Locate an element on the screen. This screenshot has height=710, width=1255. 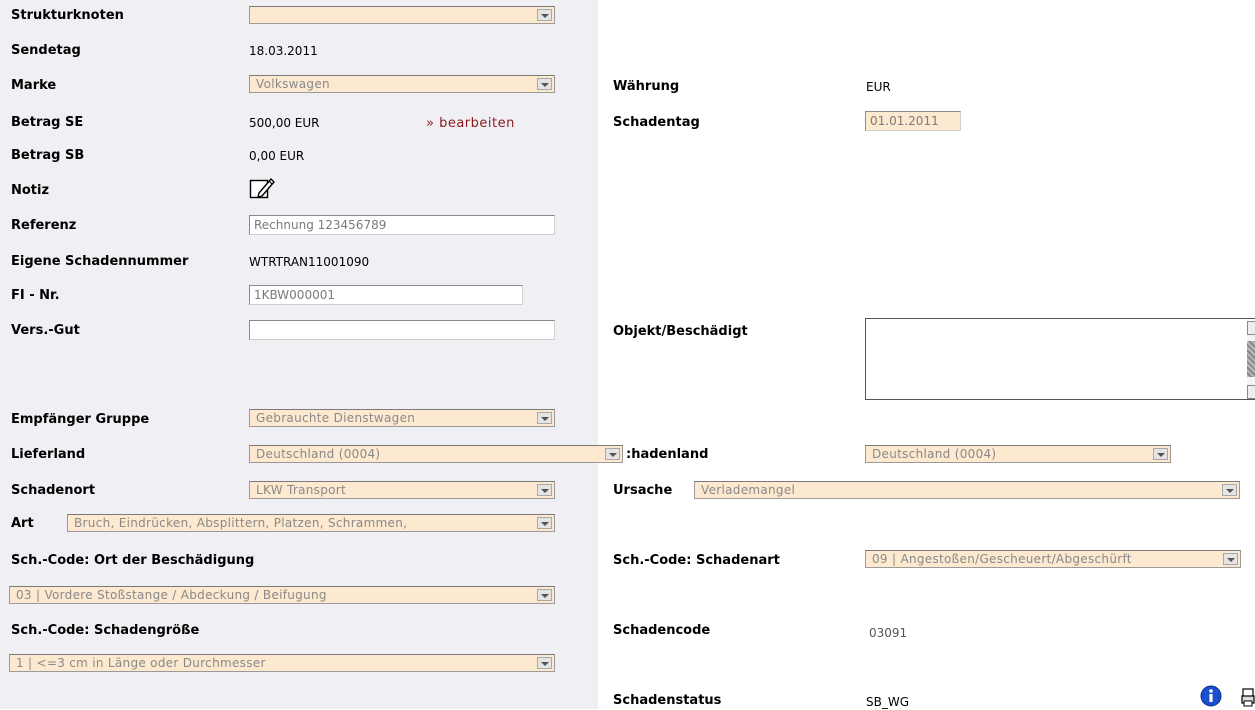
strukturknoten-label: Strukturknoten is located at coordinates (67, 15).